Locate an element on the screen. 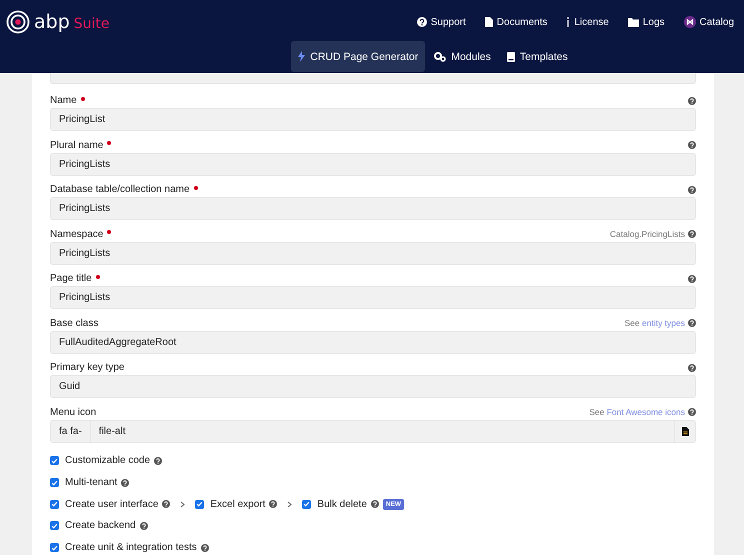 Image resolution: width=744 pixels, height=555 pixels. nav-link: Documents is located at coordinates (516, 22).